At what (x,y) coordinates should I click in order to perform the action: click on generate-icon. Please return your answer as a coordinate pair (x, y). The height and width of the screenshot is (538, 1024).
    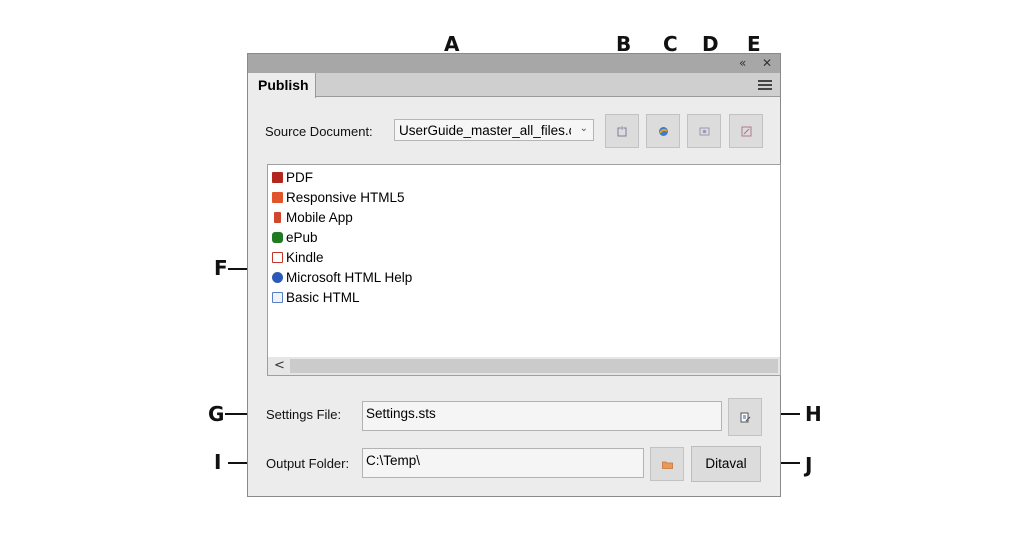
    Looking at the image, I should click on (663, 131).